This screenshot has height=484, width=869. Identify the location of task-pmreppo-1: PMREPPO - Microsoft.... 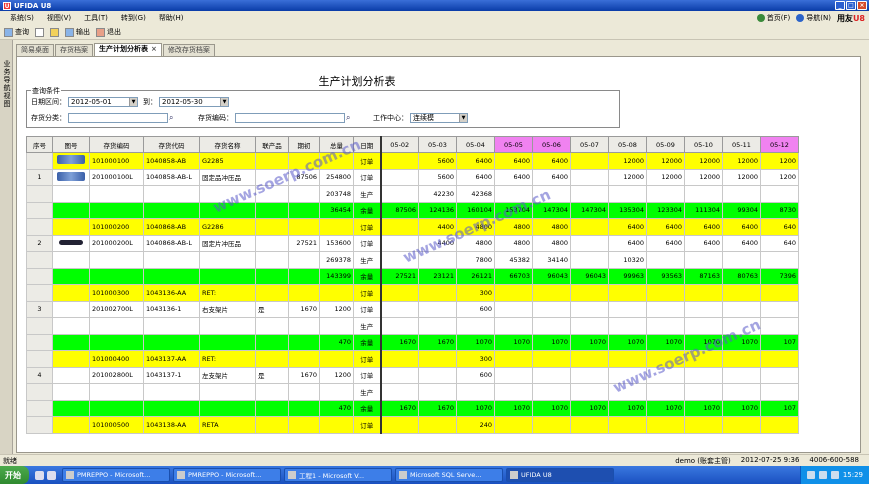
(116, 475).